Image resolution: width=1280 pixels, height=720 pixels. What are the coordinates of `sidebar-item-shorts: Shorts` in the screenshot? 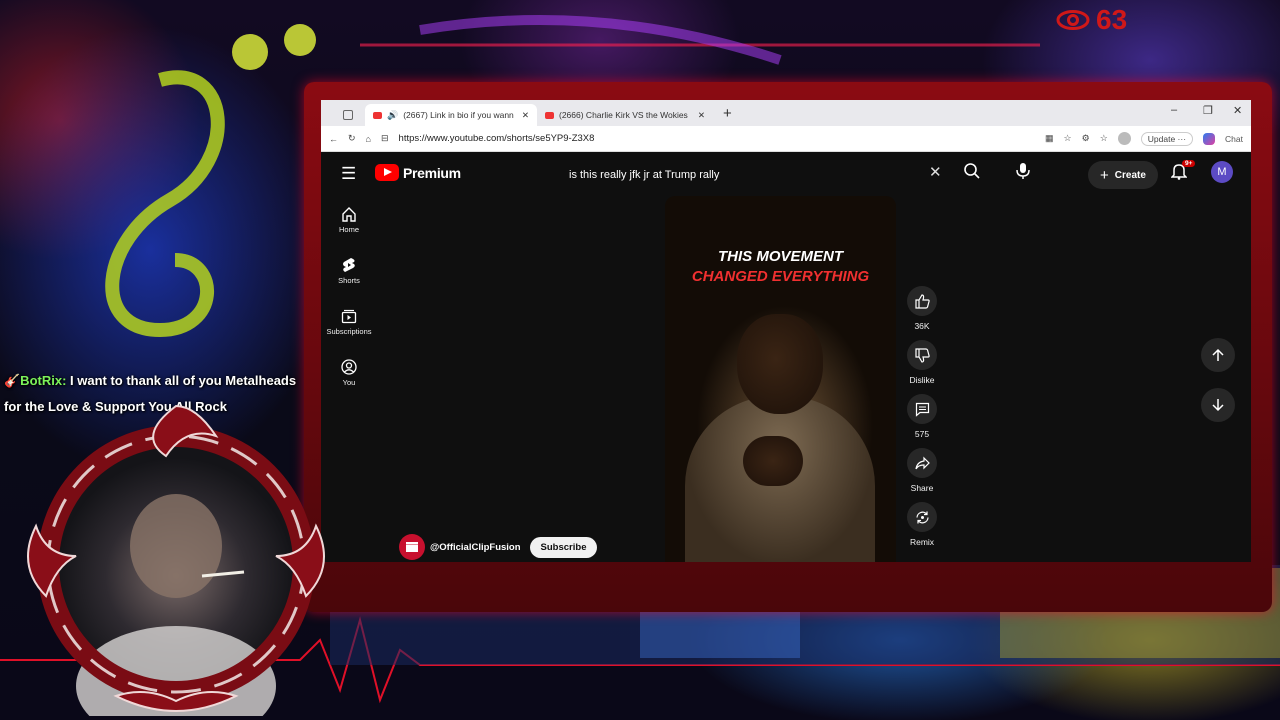 It's located at (349, 271).